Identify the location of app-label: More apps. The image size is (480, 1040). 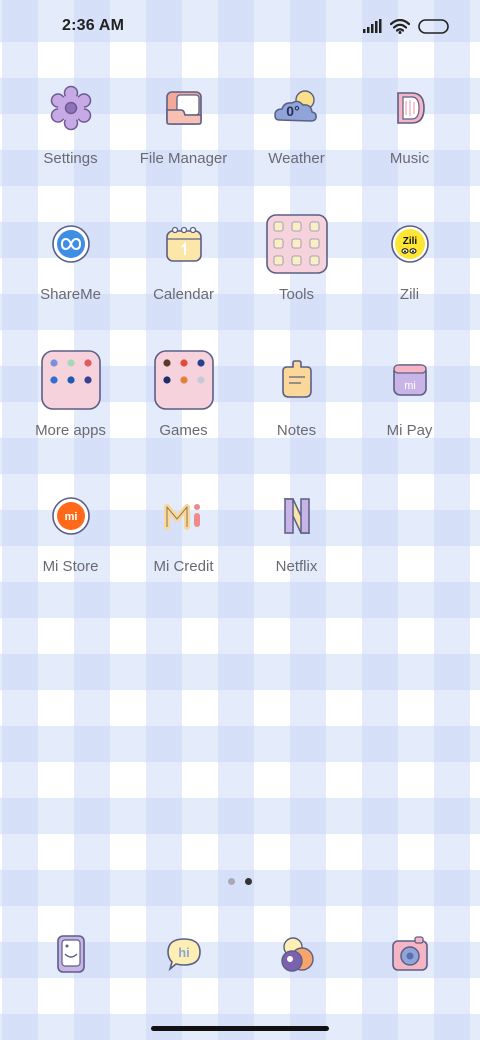
(70, 430).